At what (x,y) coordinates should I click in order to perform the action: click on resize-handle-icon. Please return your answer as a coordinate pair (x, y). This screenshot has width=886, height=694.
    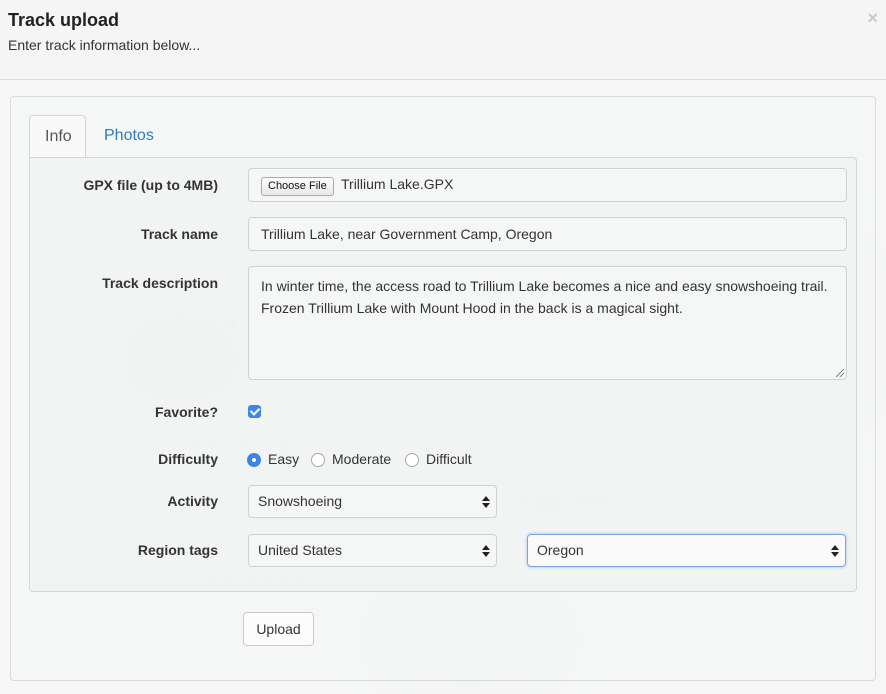
    Looking at the image, I should click on (840, 373).